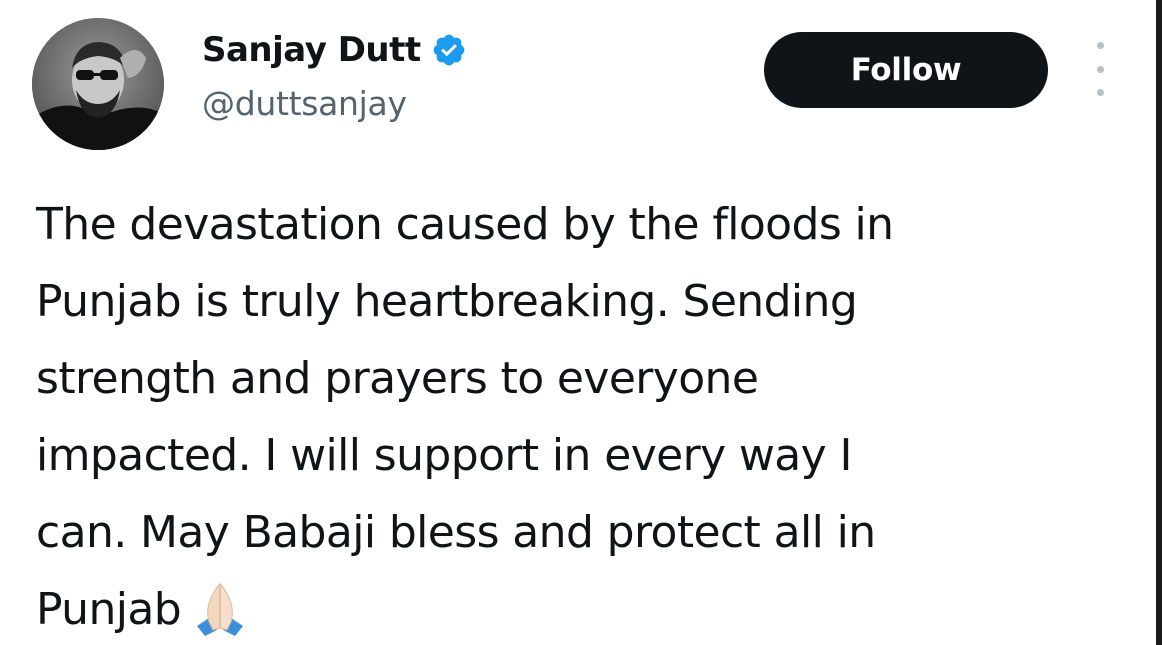  I want to click on author-name-row: Sanjay Dutt, so click(334, 50).